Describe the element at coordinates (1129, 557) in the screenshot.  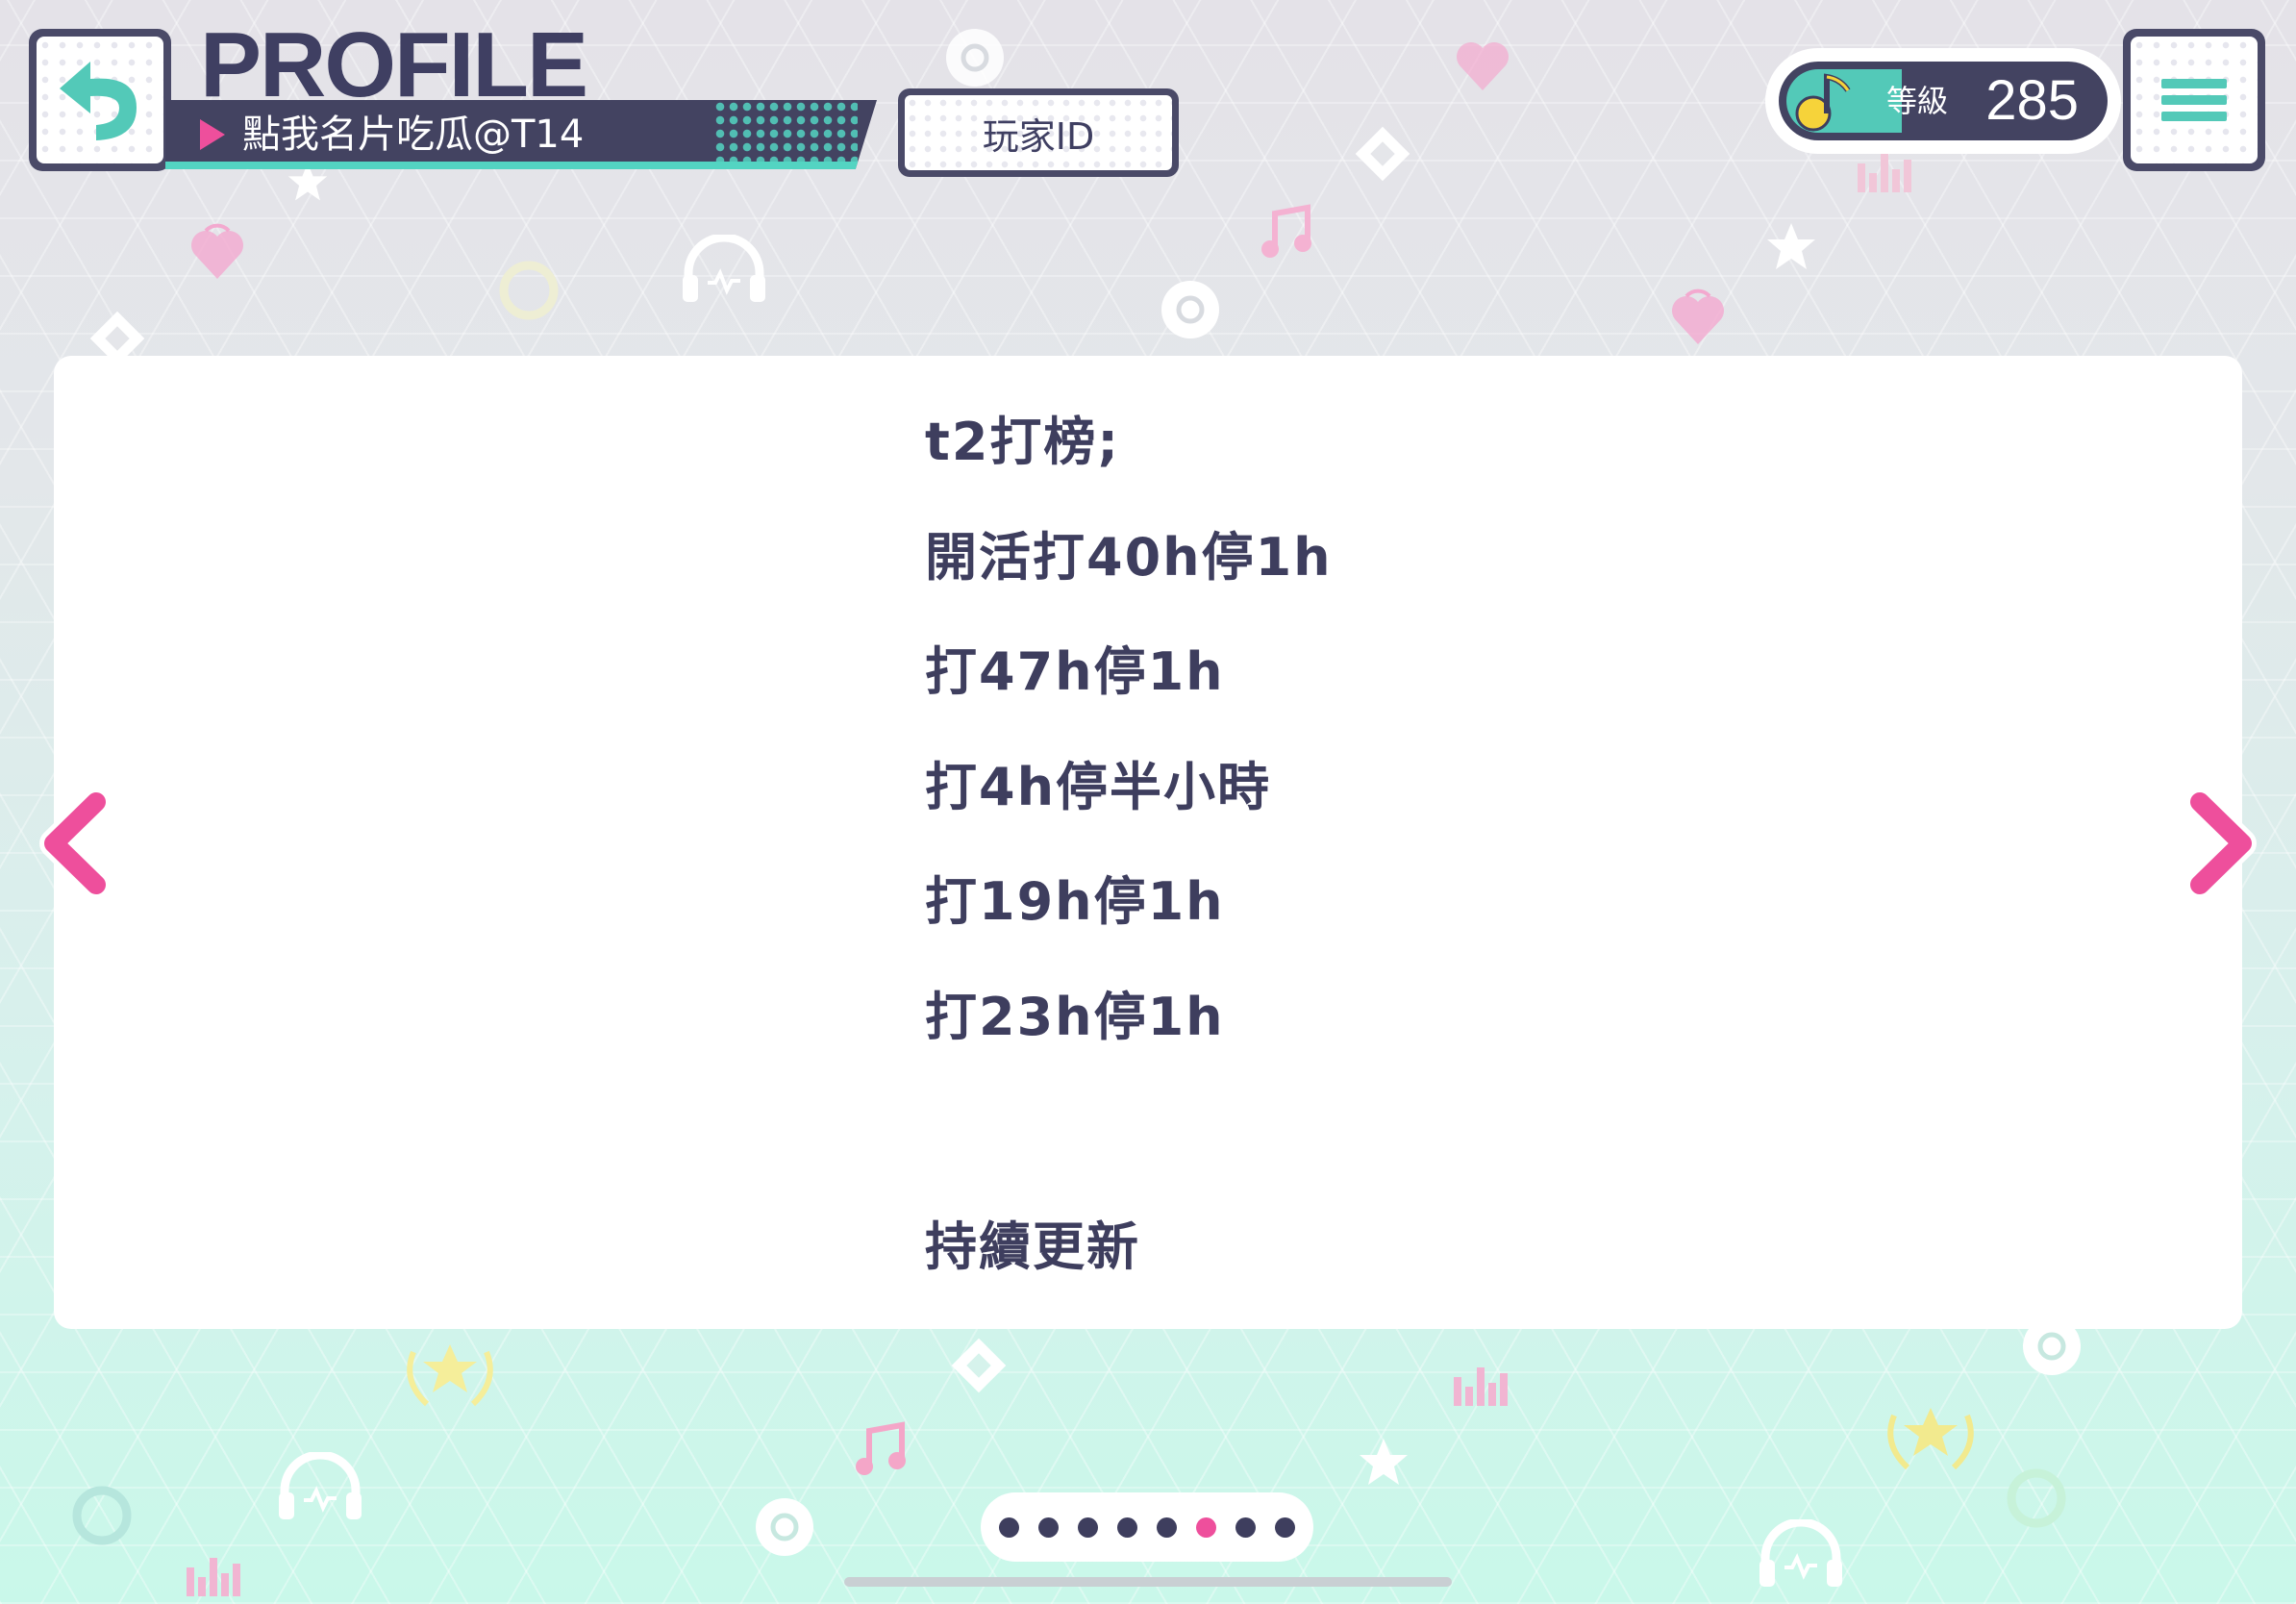
I see `bio-line: 開活打40h停1h` at that location.